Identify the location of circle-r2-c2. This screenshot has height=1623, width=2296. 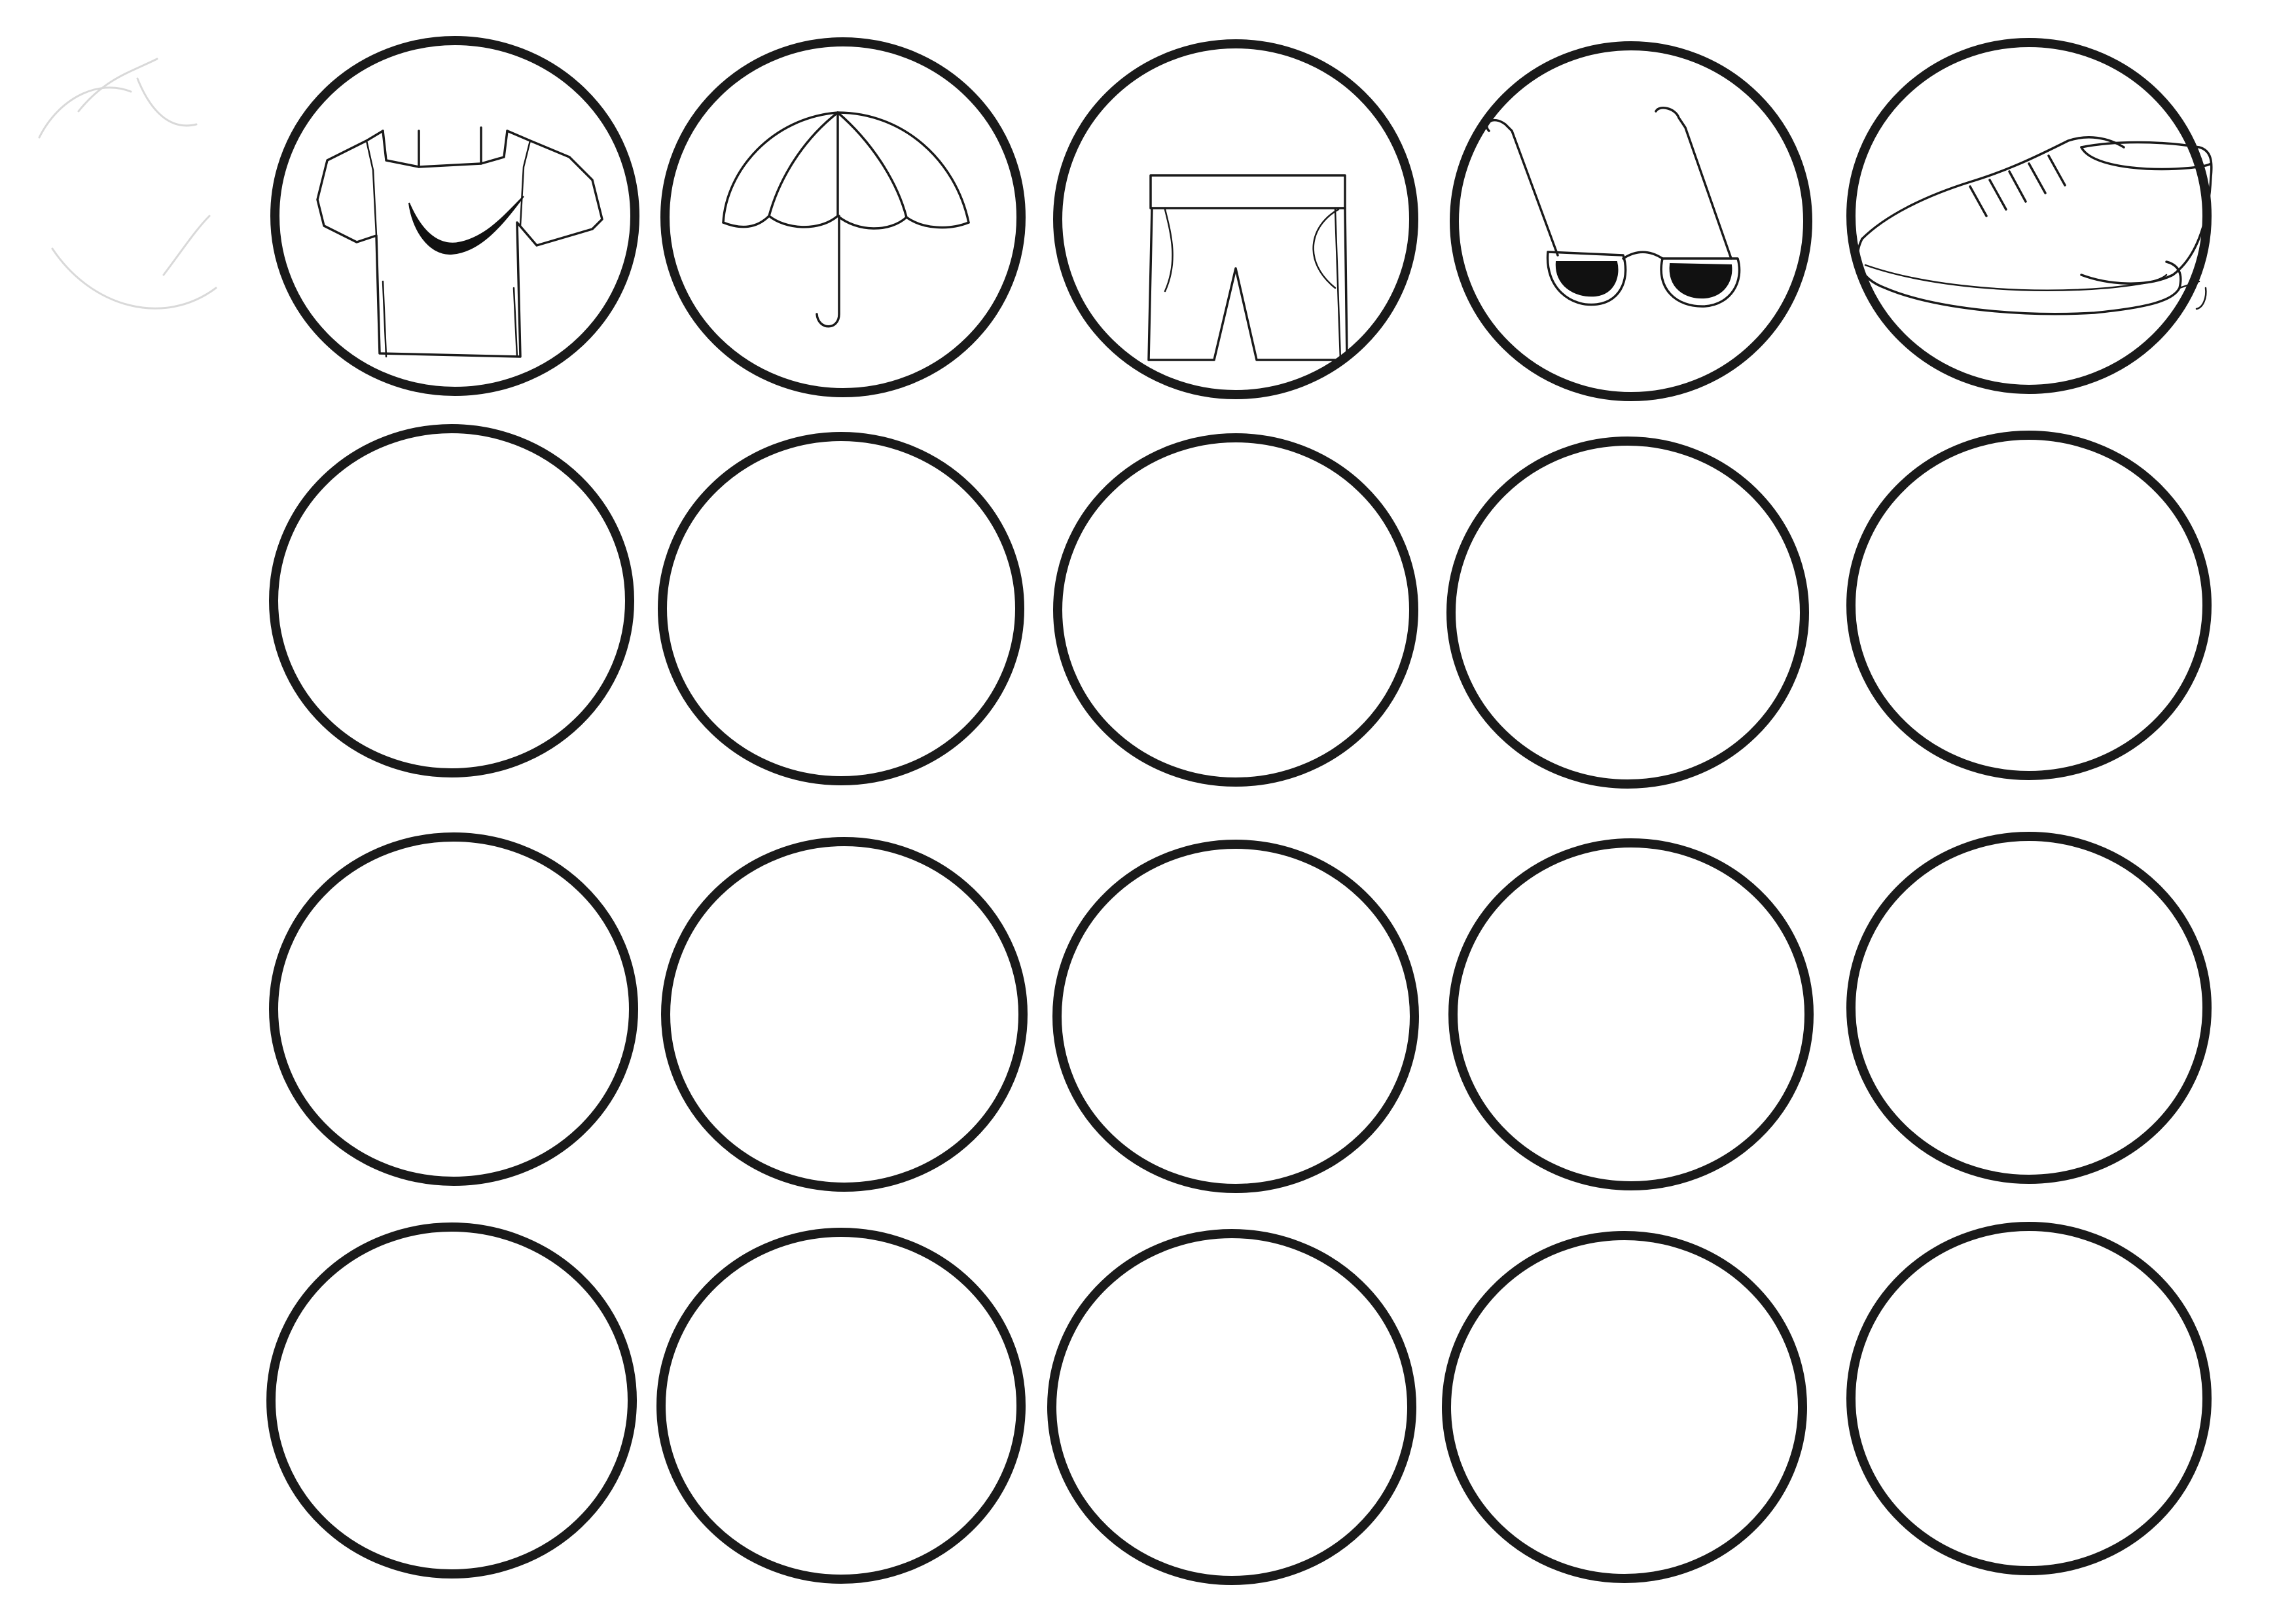
(841, 608).